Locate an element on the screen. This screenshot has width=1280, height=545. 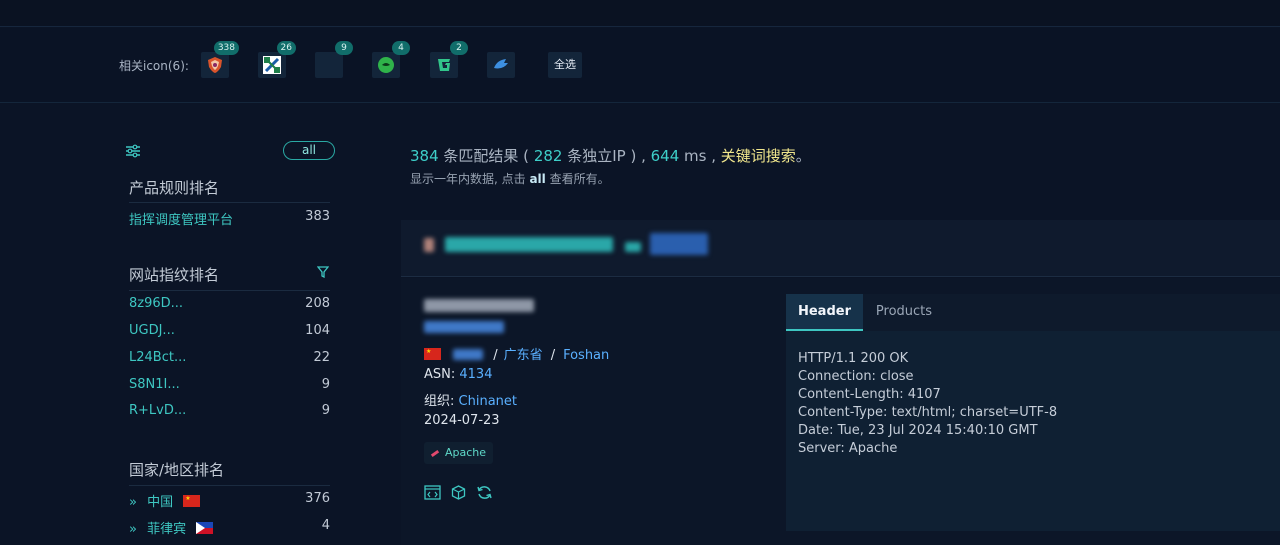
product-ranking-item: 指挥调度管理平台 383 is located at coordinates (229, 217).